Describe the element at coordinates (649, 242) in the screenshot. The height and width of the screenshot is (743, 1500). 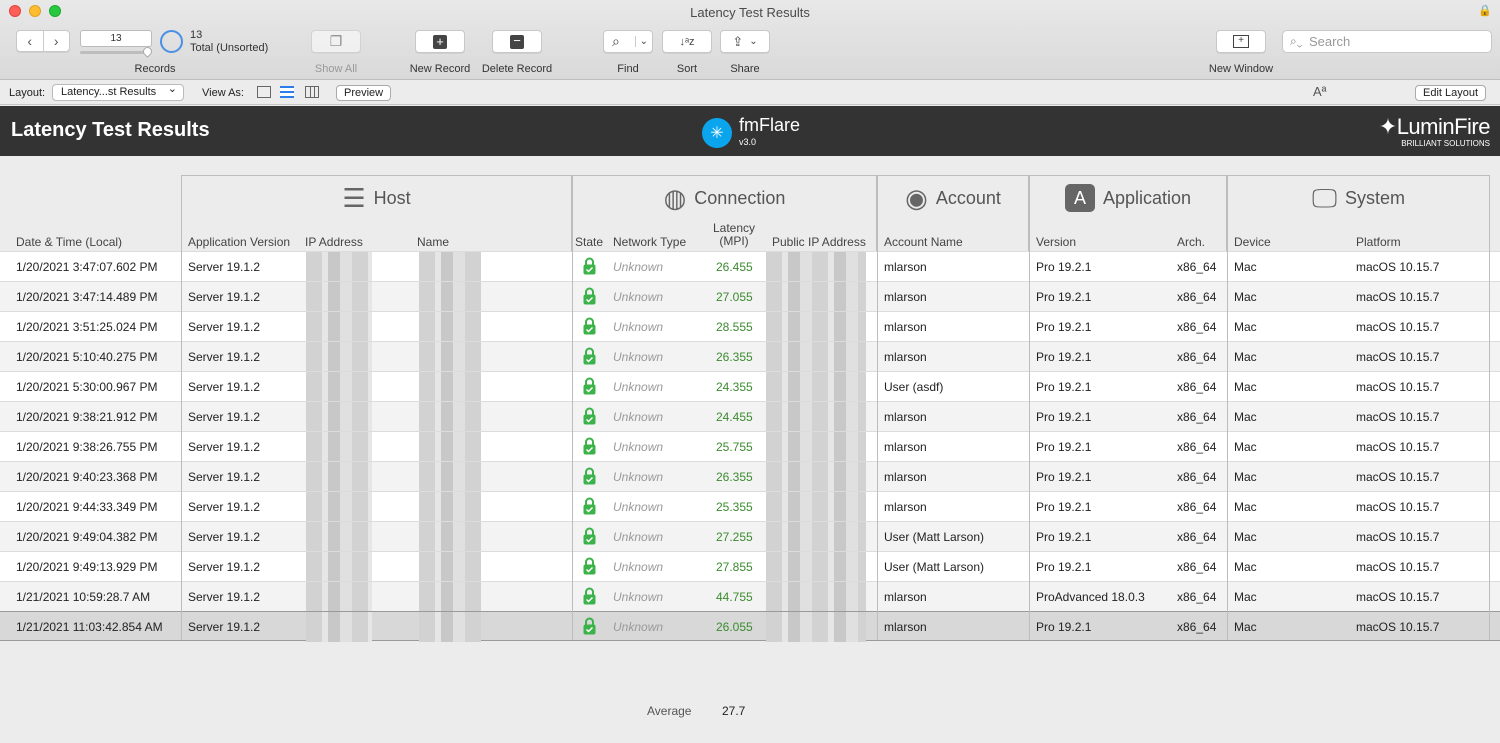
I see `column-header-network-type: Network Type` at that location.